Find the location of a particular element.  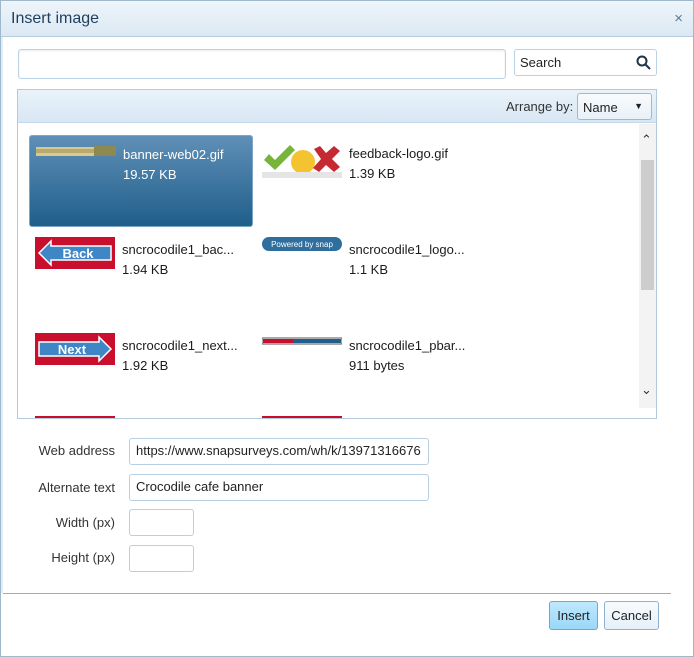

dialog-title: Insert image is located at coordinates (55, 18).